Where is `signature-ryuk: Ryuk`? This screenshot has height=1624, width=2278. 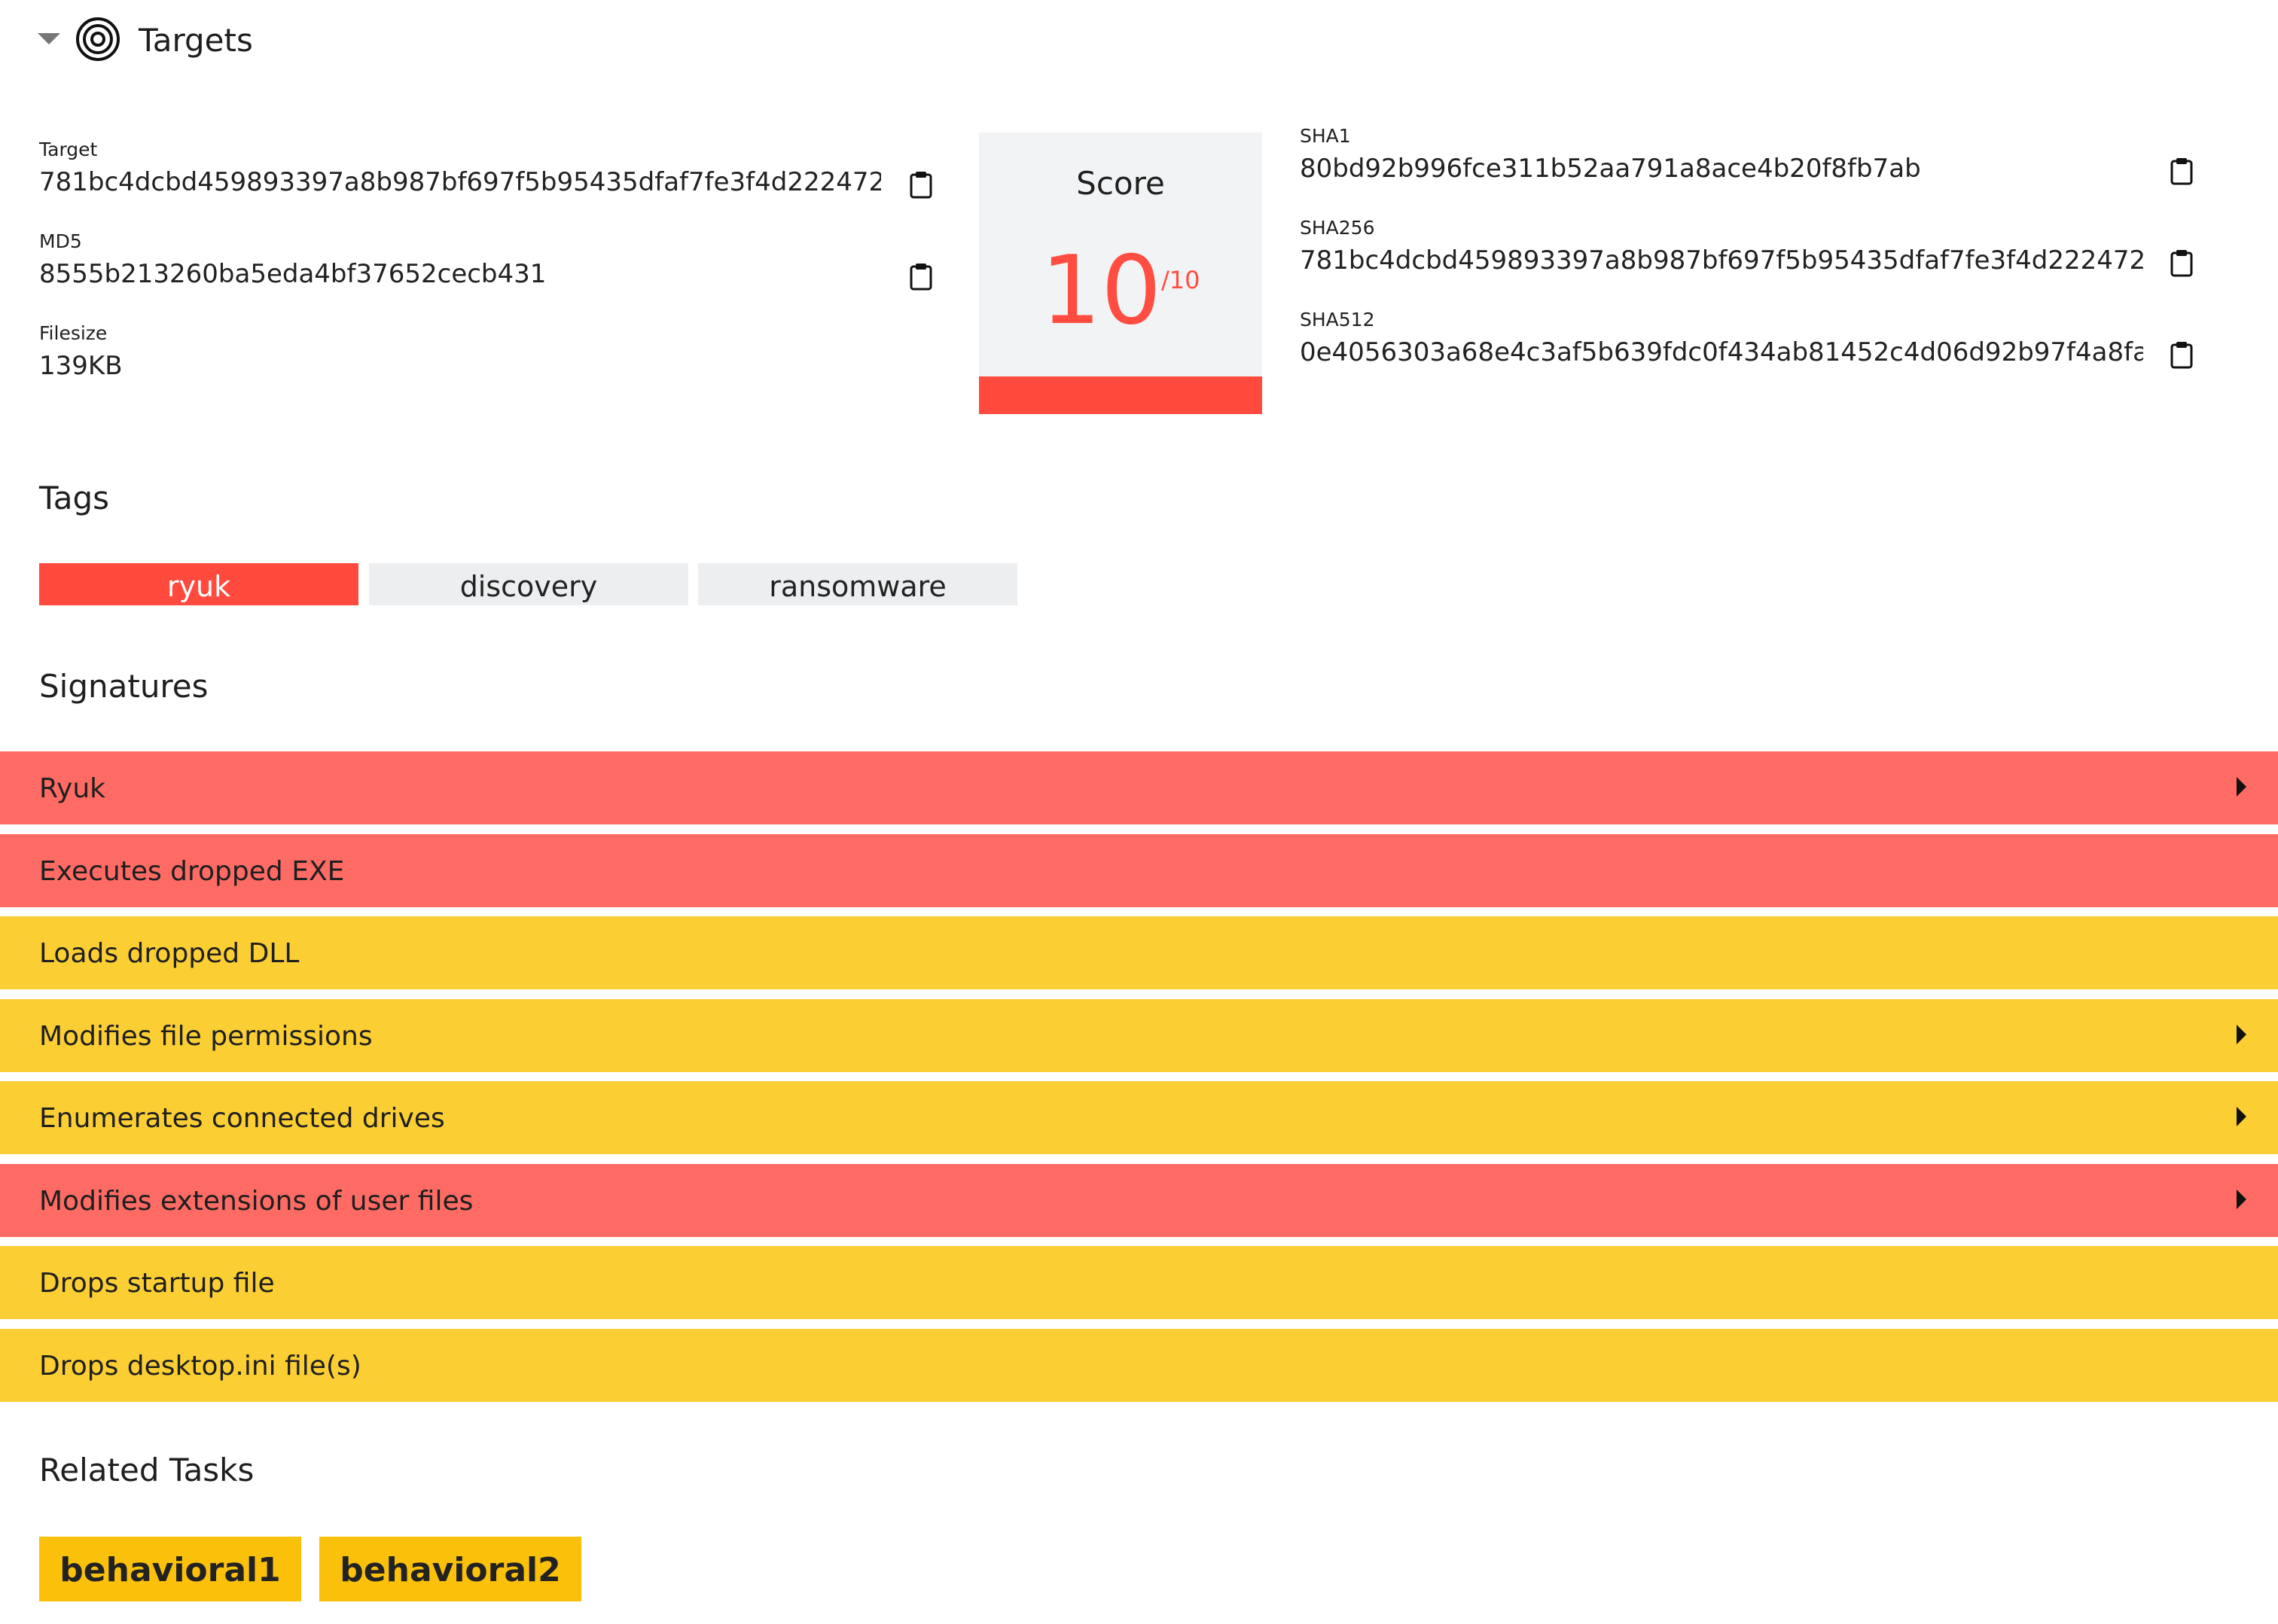
signature-ryuk: Ryuk is located at coordinates (1139, 787).